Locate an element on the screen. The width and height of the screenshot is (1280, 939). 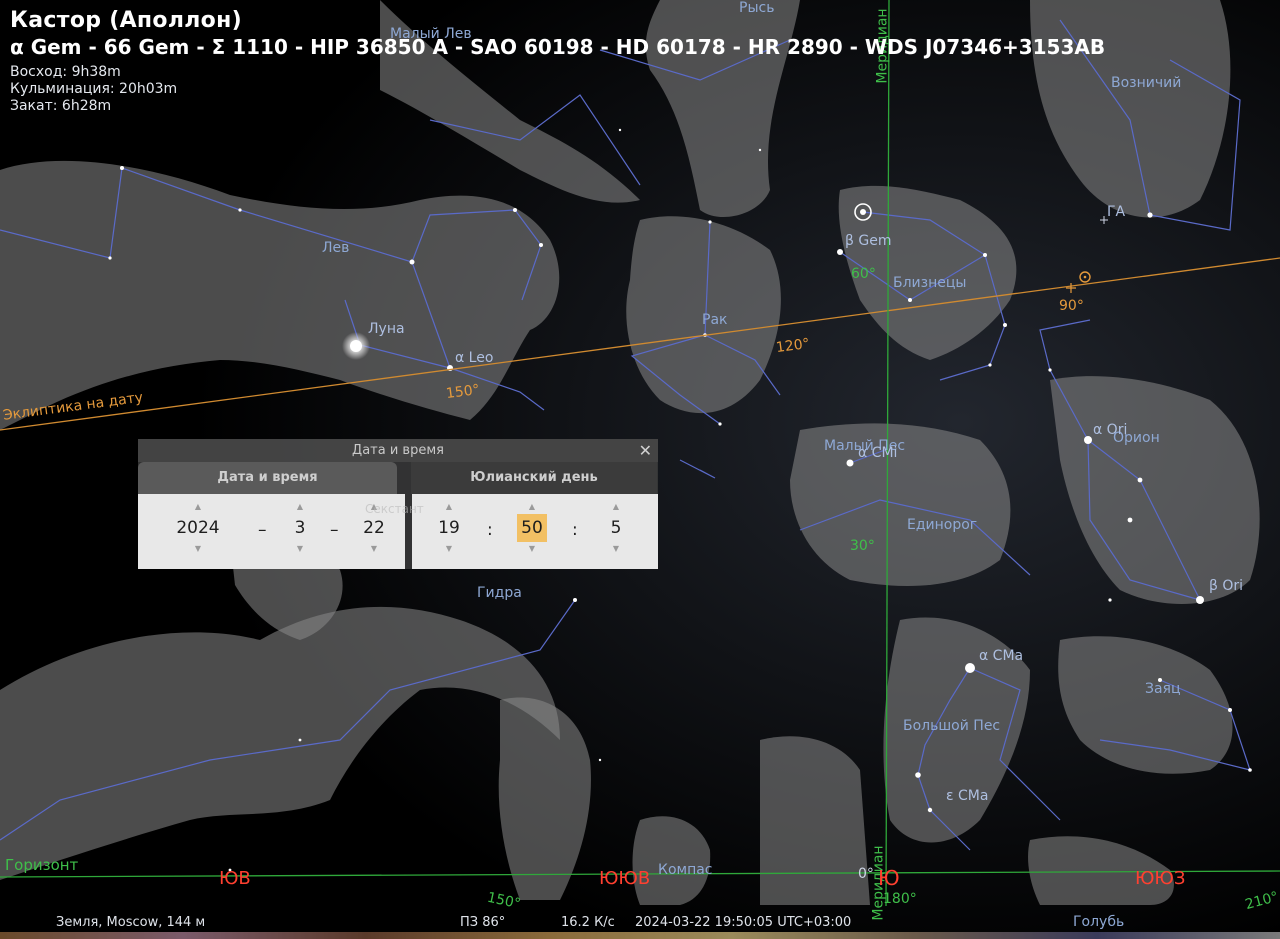
horizon-label: Горизонт is located at coordinates (42, 865).